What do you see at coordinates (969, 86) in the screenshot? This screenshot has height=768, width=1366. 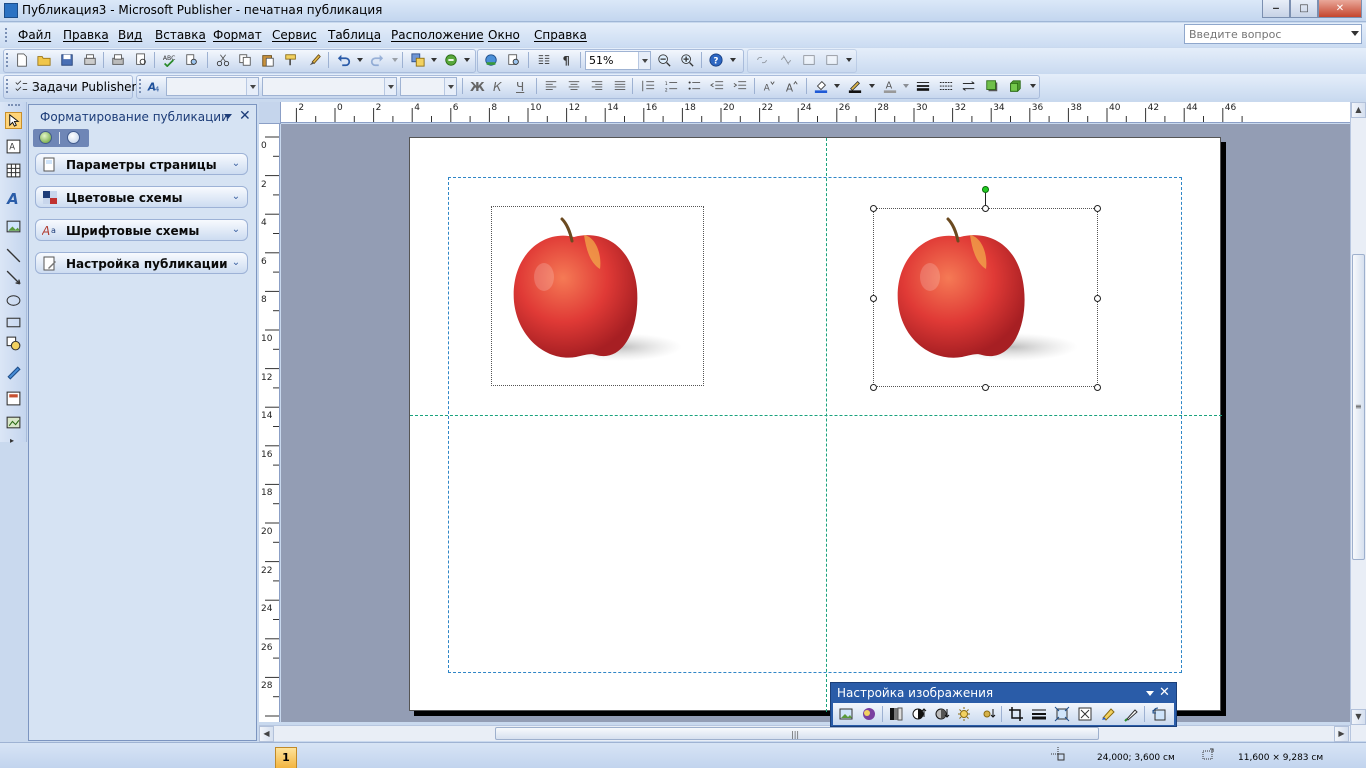 I see `arrow-style-icon` at bounding box center [969, 86].